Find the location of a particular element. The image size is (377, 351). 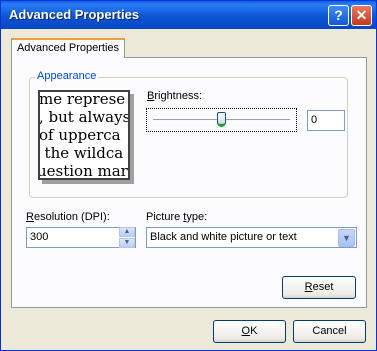

chevron-down-icon: ▼ is located at coordinates (346, 238).